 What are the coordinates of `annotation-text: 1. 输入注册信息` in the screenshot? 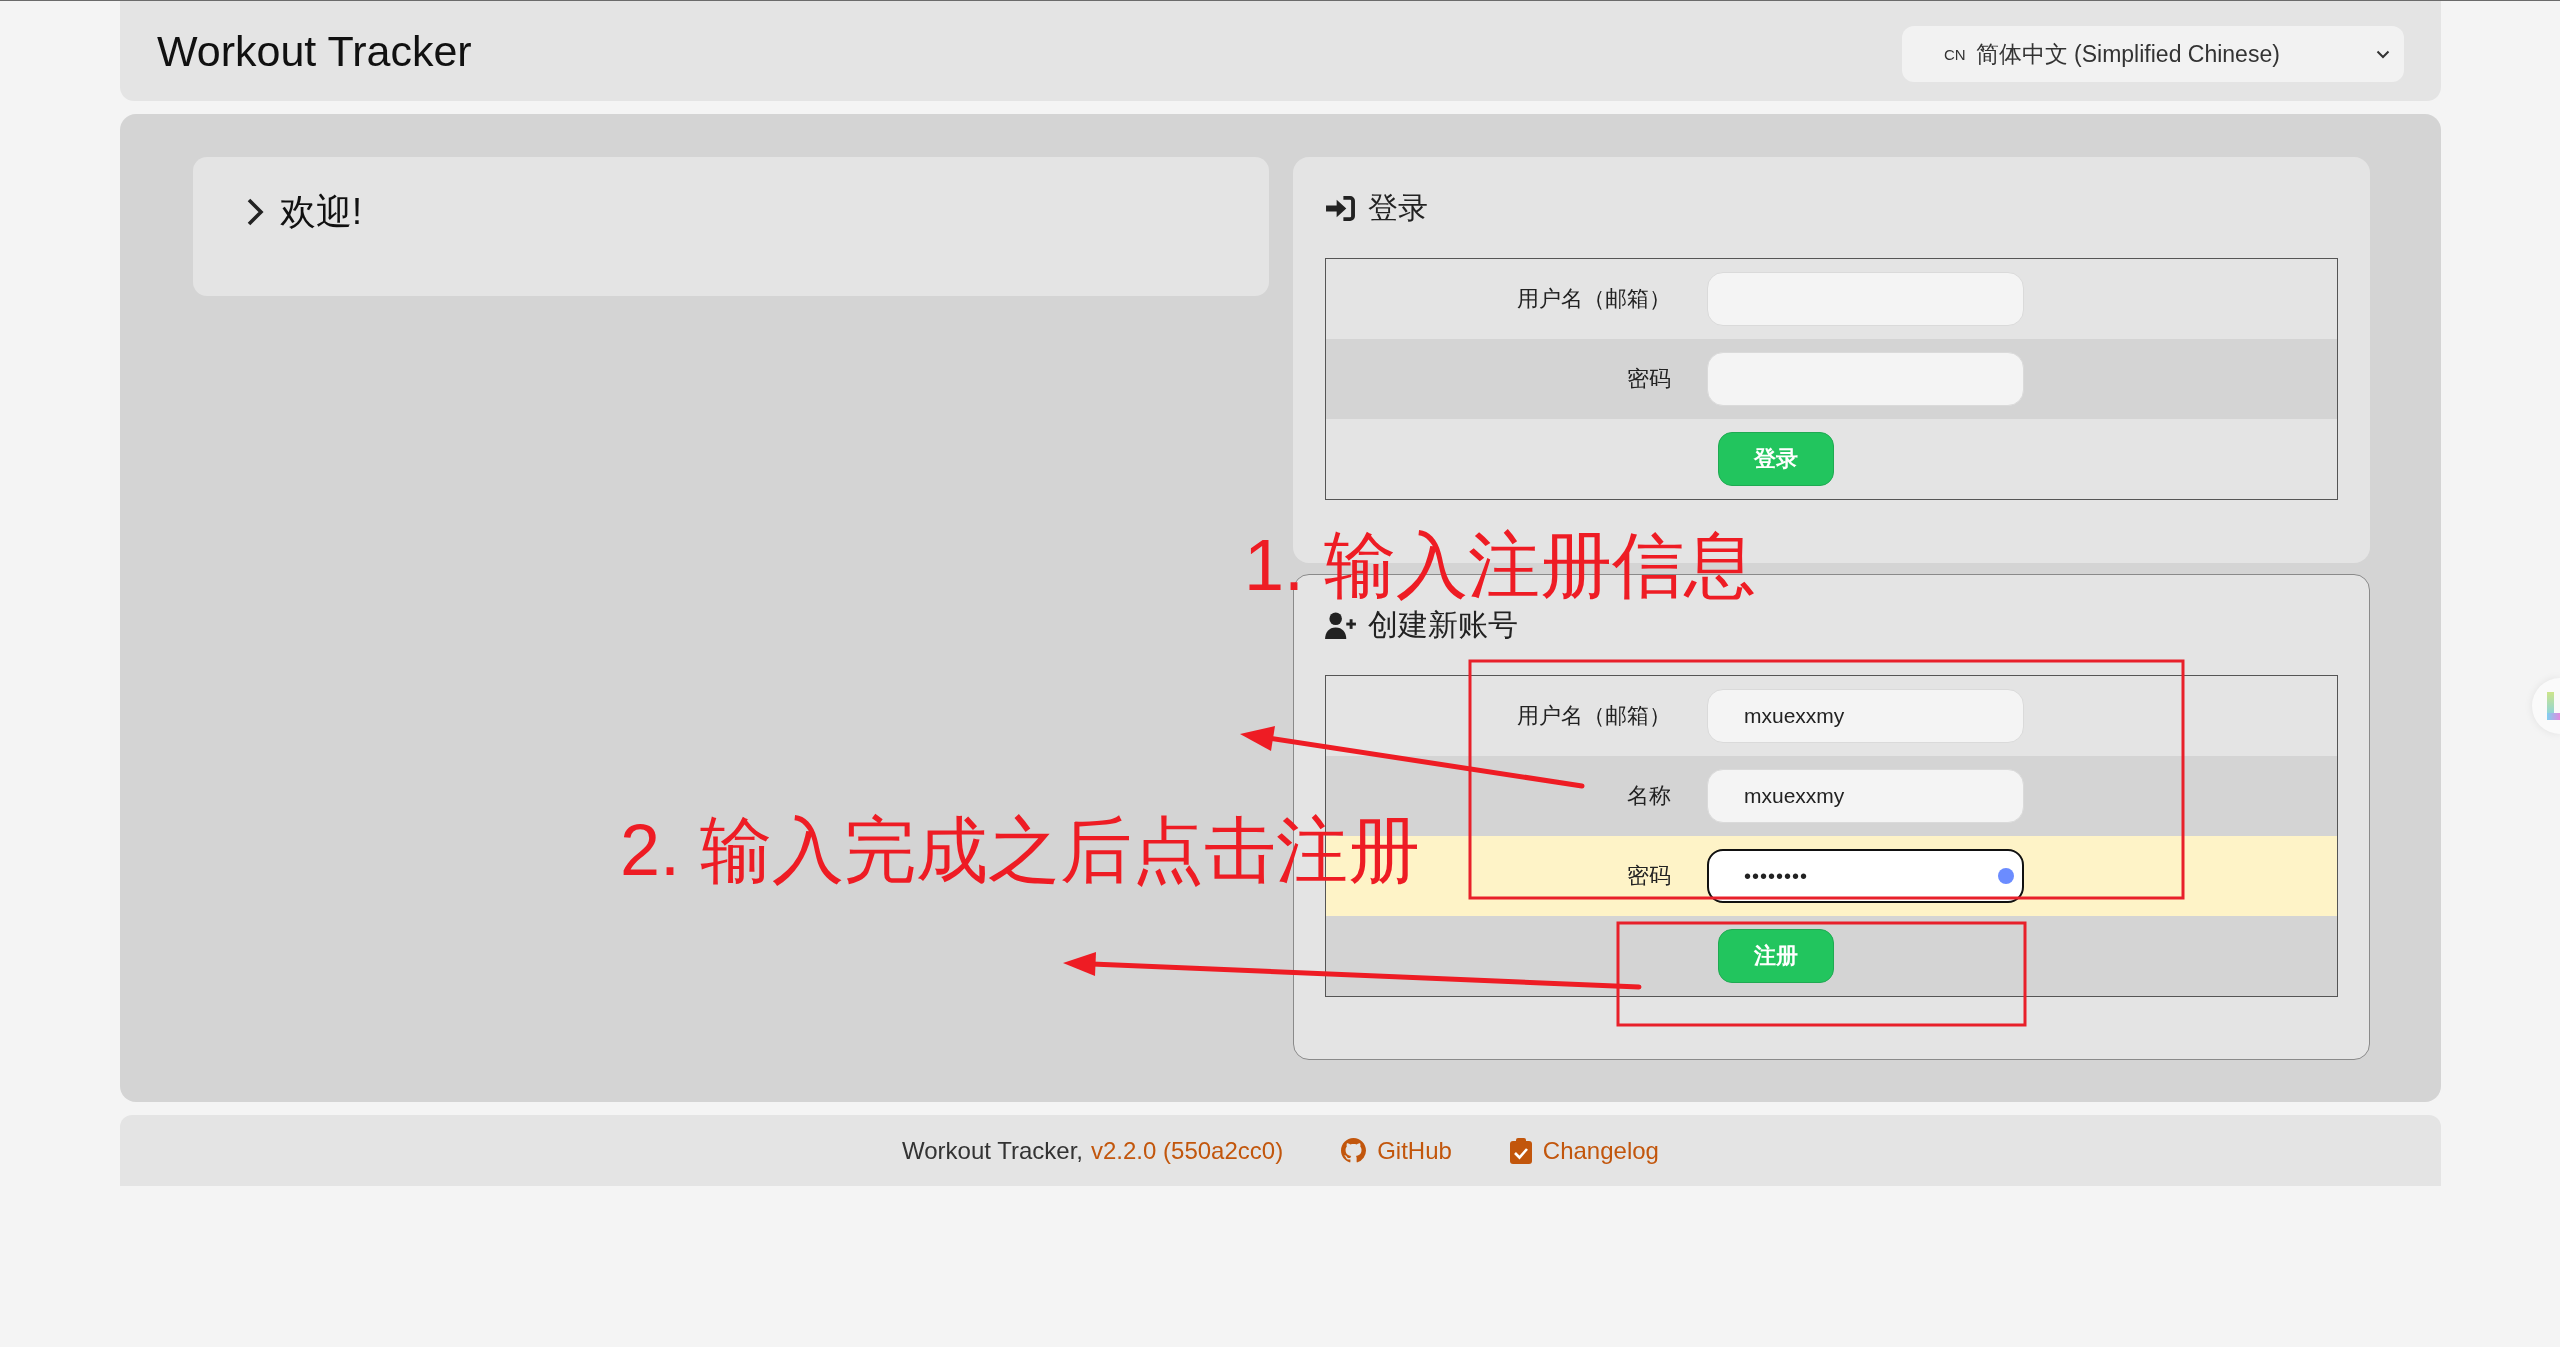 It's located at (1500, 565).